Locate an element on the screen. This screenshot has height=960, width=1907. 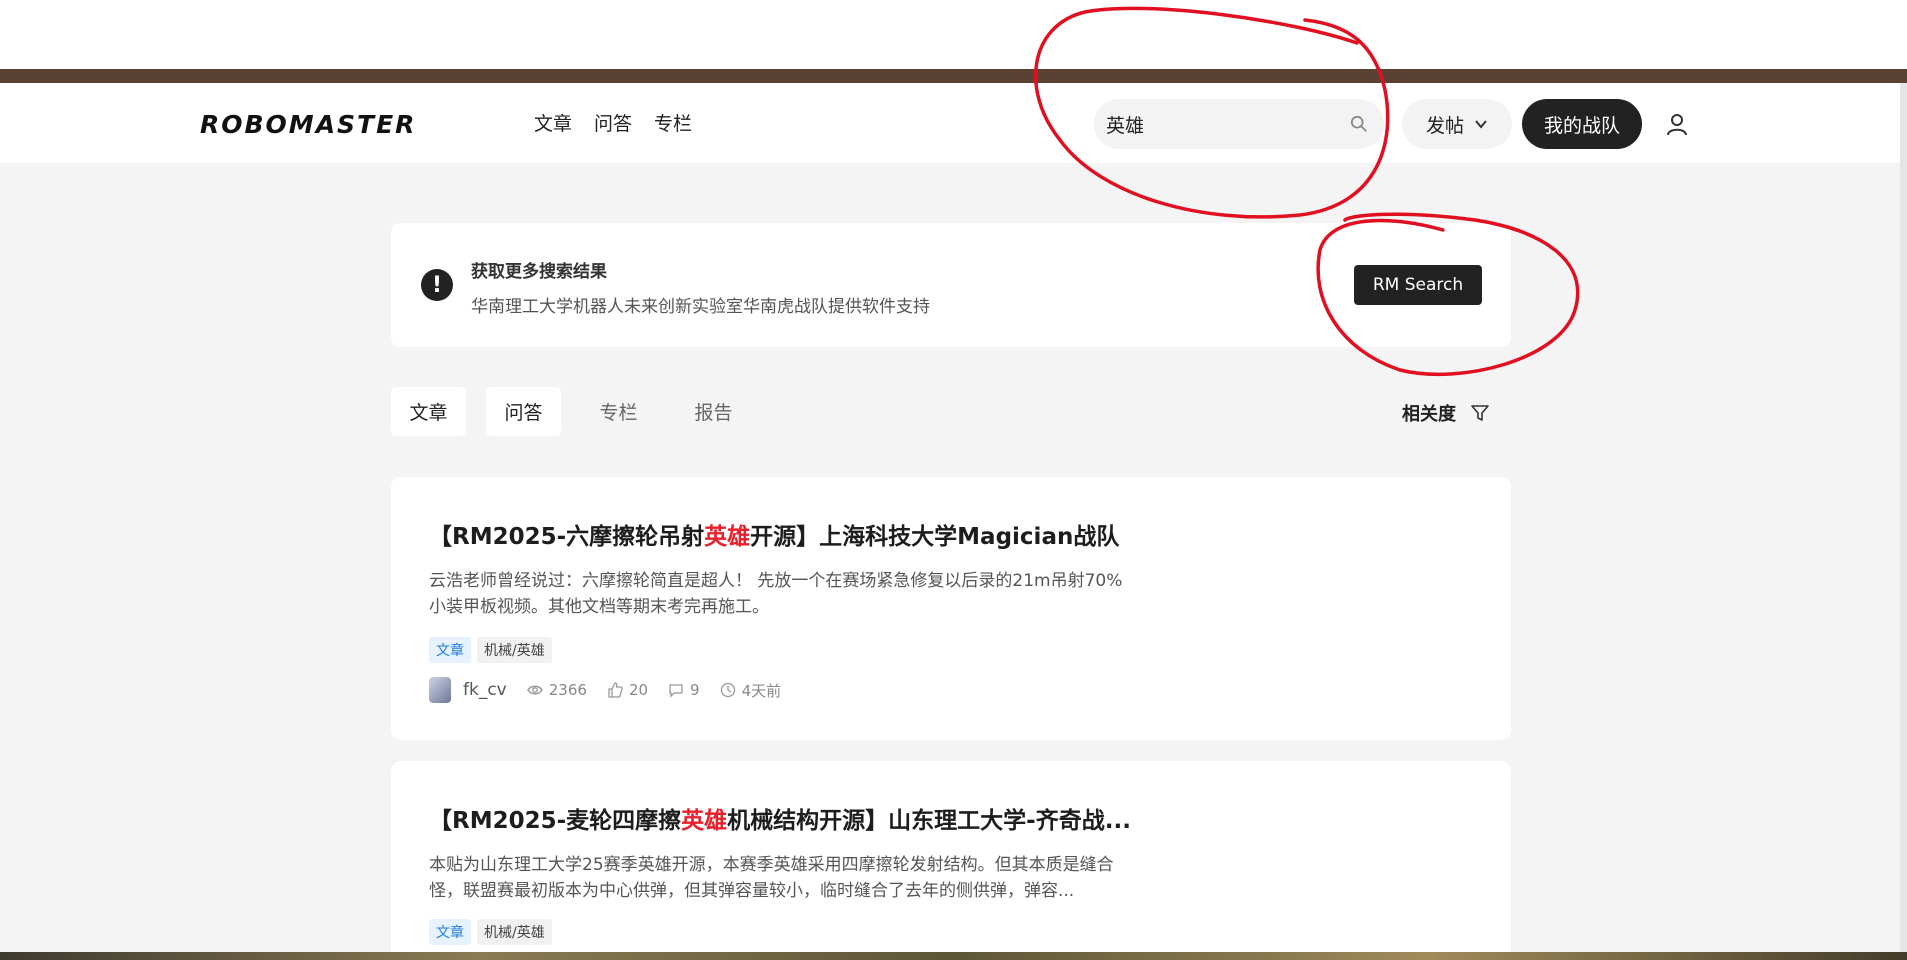
tab-reports: 报告 is located at coordinates (713, 411).